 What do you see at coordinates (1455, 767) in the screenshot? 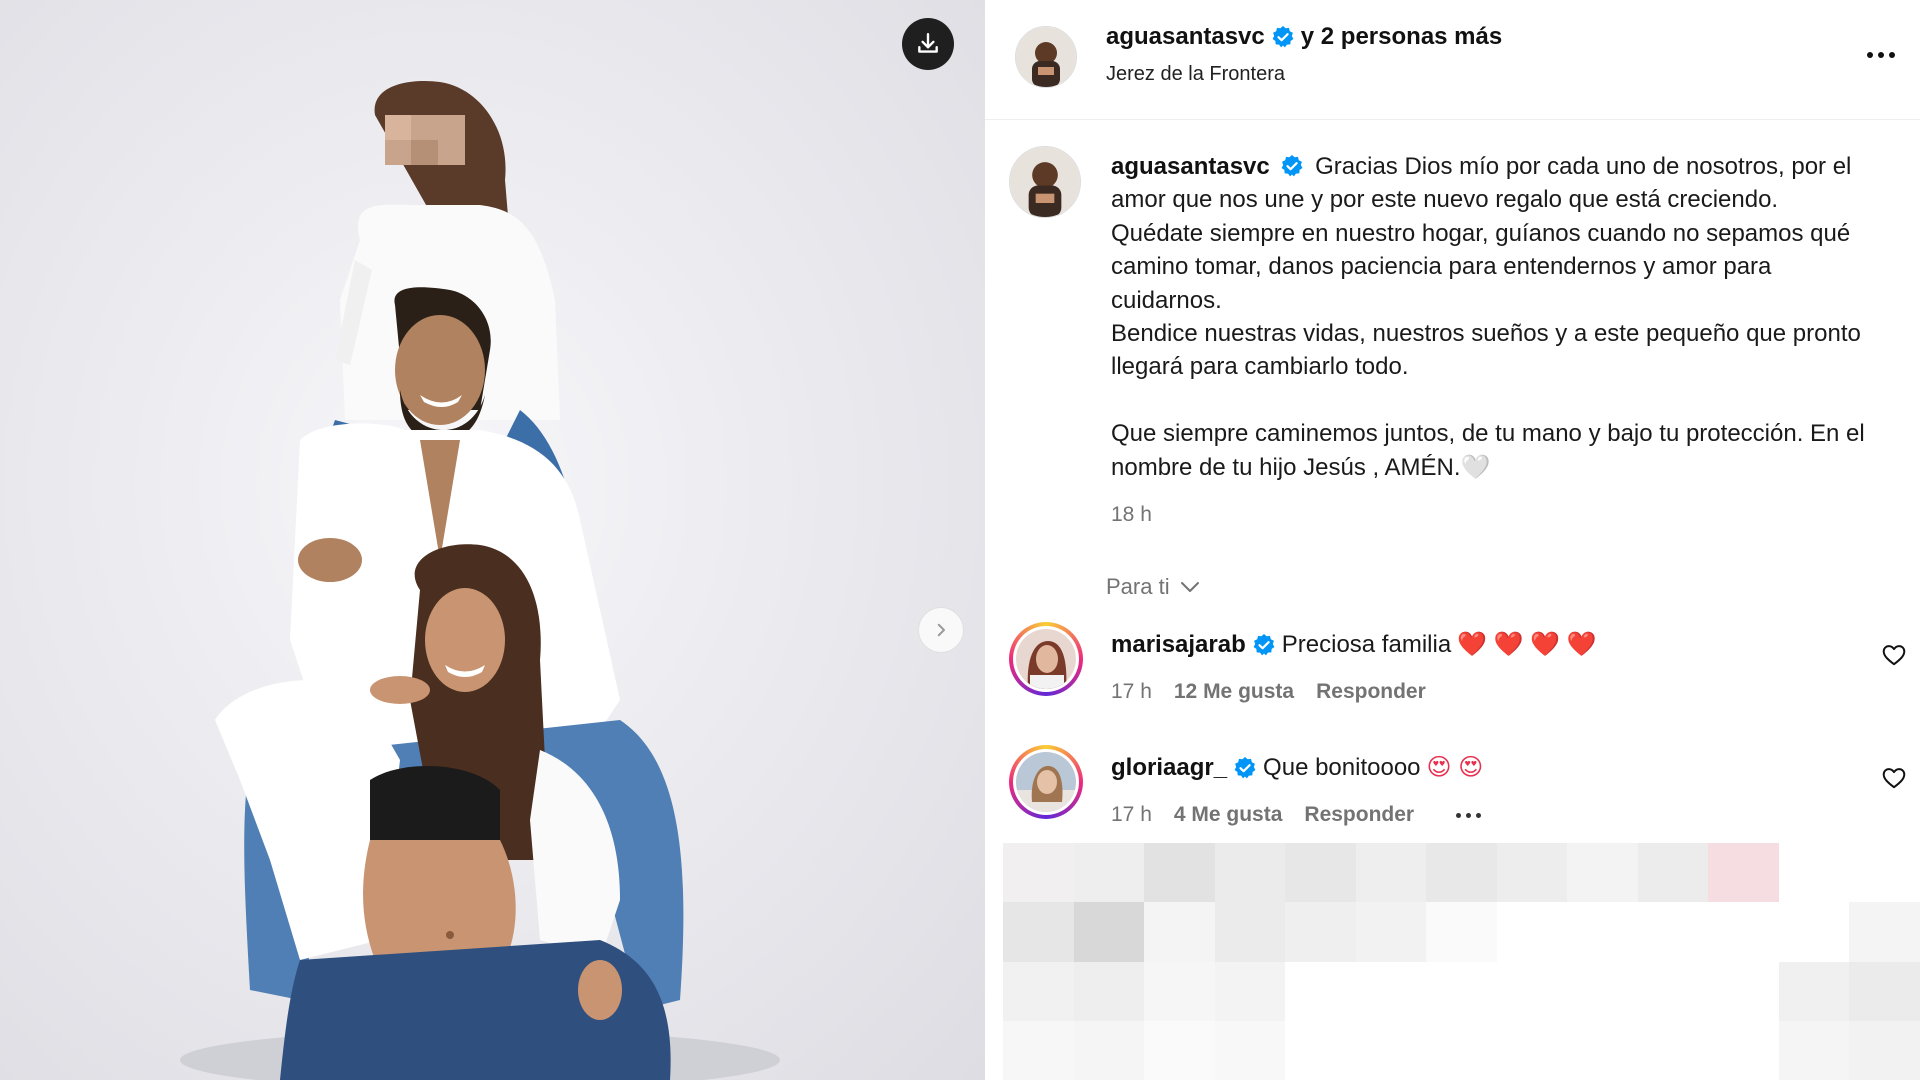
I see `heart-eyes-emojis: 😍 😍` at bounding box center [1455, 767].